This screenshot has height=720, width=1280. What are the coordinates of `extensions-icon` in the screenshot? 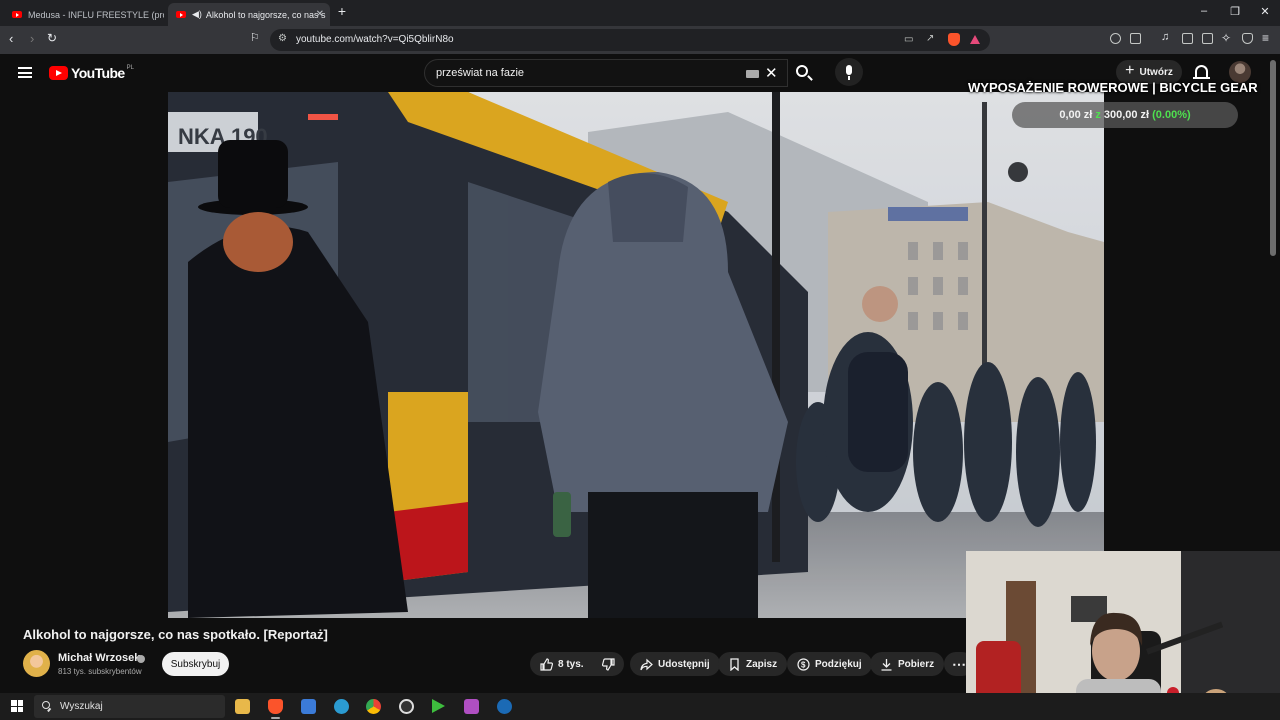 It's located at (1115, 38).